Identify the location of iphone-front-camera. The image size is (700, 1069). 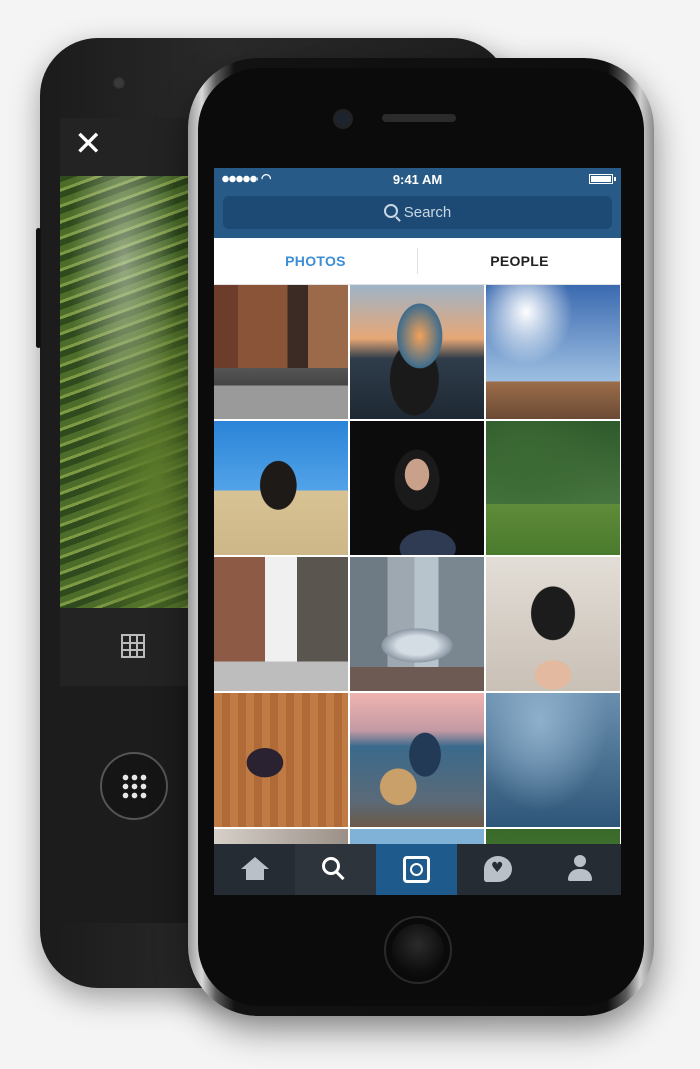
(343, 119).